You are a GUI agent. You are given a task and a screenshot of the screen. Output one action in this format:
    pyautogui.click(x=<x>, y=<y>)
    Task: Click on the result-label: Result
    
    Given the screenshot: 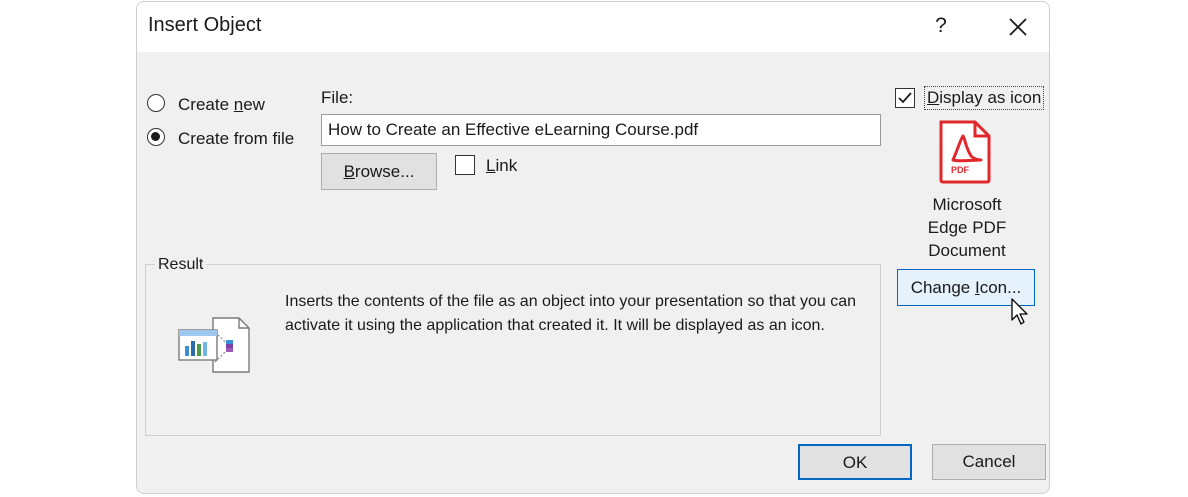 What is the action you would take?
    pyautogui.click(x=181, y=265)
    